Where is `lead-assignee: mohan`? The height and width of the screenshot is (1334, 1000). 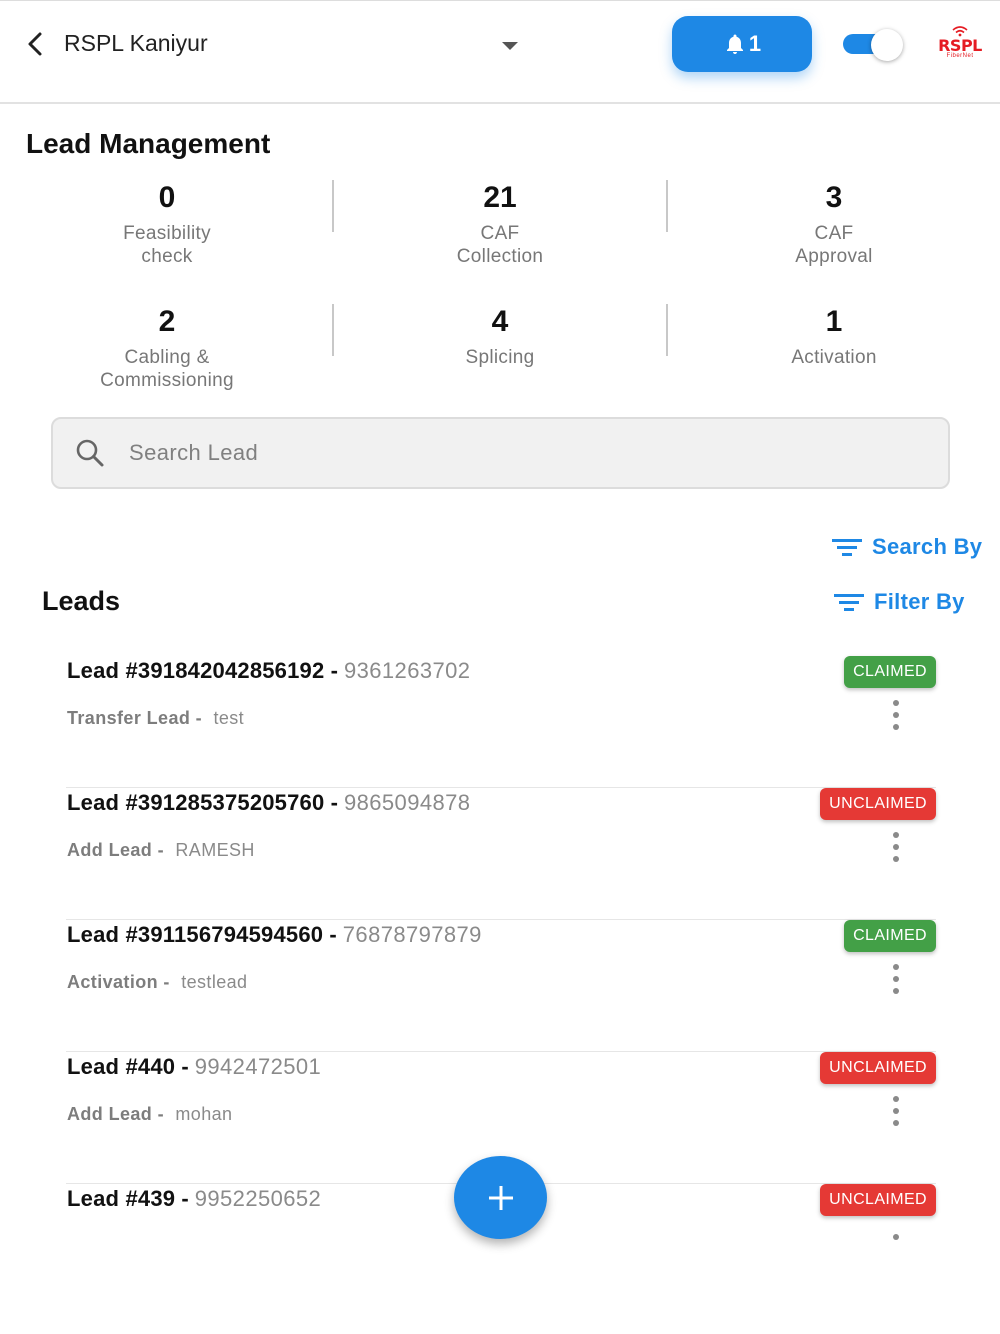
lead-assignee: mohan is located at coordinates (204, 1114).